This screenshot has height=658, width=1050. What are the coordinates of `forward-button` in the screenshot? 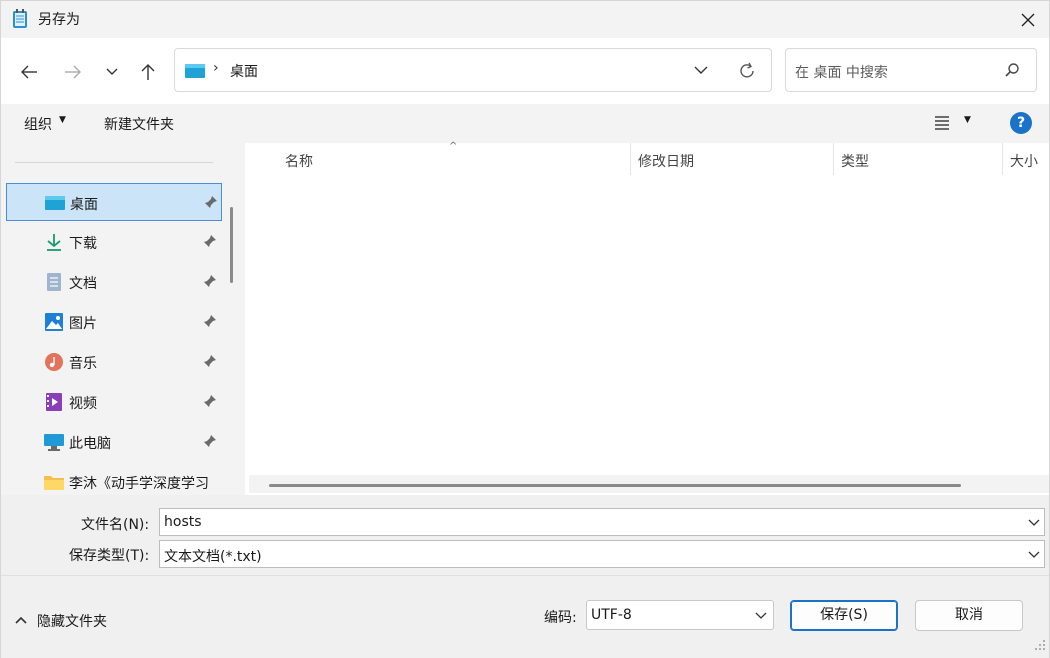 It's located at (73, 72).